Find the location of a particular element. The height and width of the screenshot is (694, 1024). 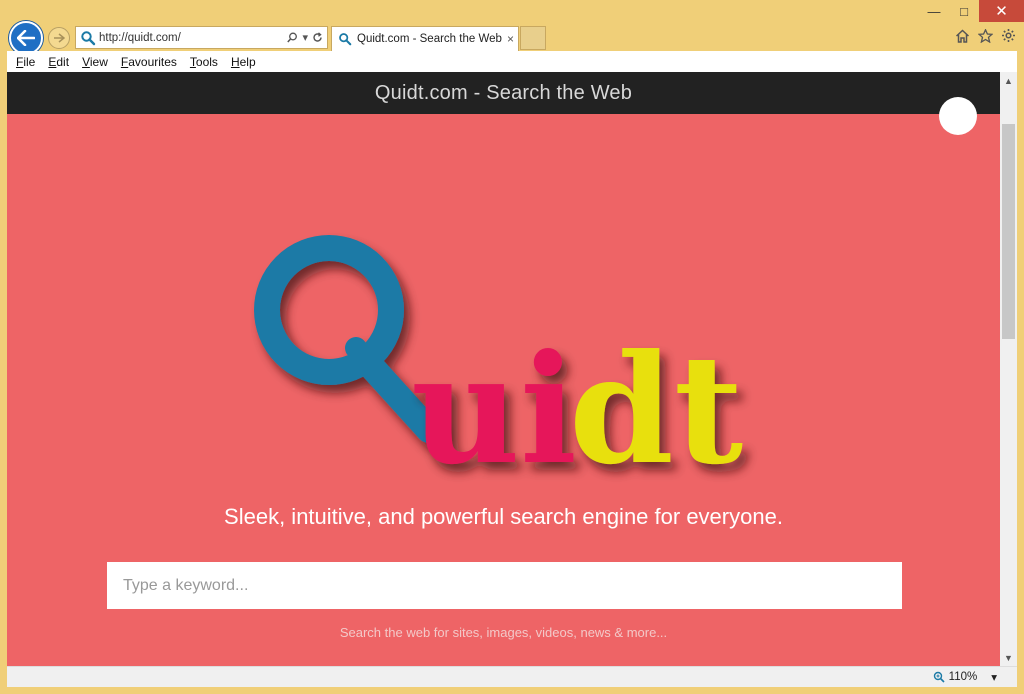

svg-text: ui is located at coordinates (494, 410).